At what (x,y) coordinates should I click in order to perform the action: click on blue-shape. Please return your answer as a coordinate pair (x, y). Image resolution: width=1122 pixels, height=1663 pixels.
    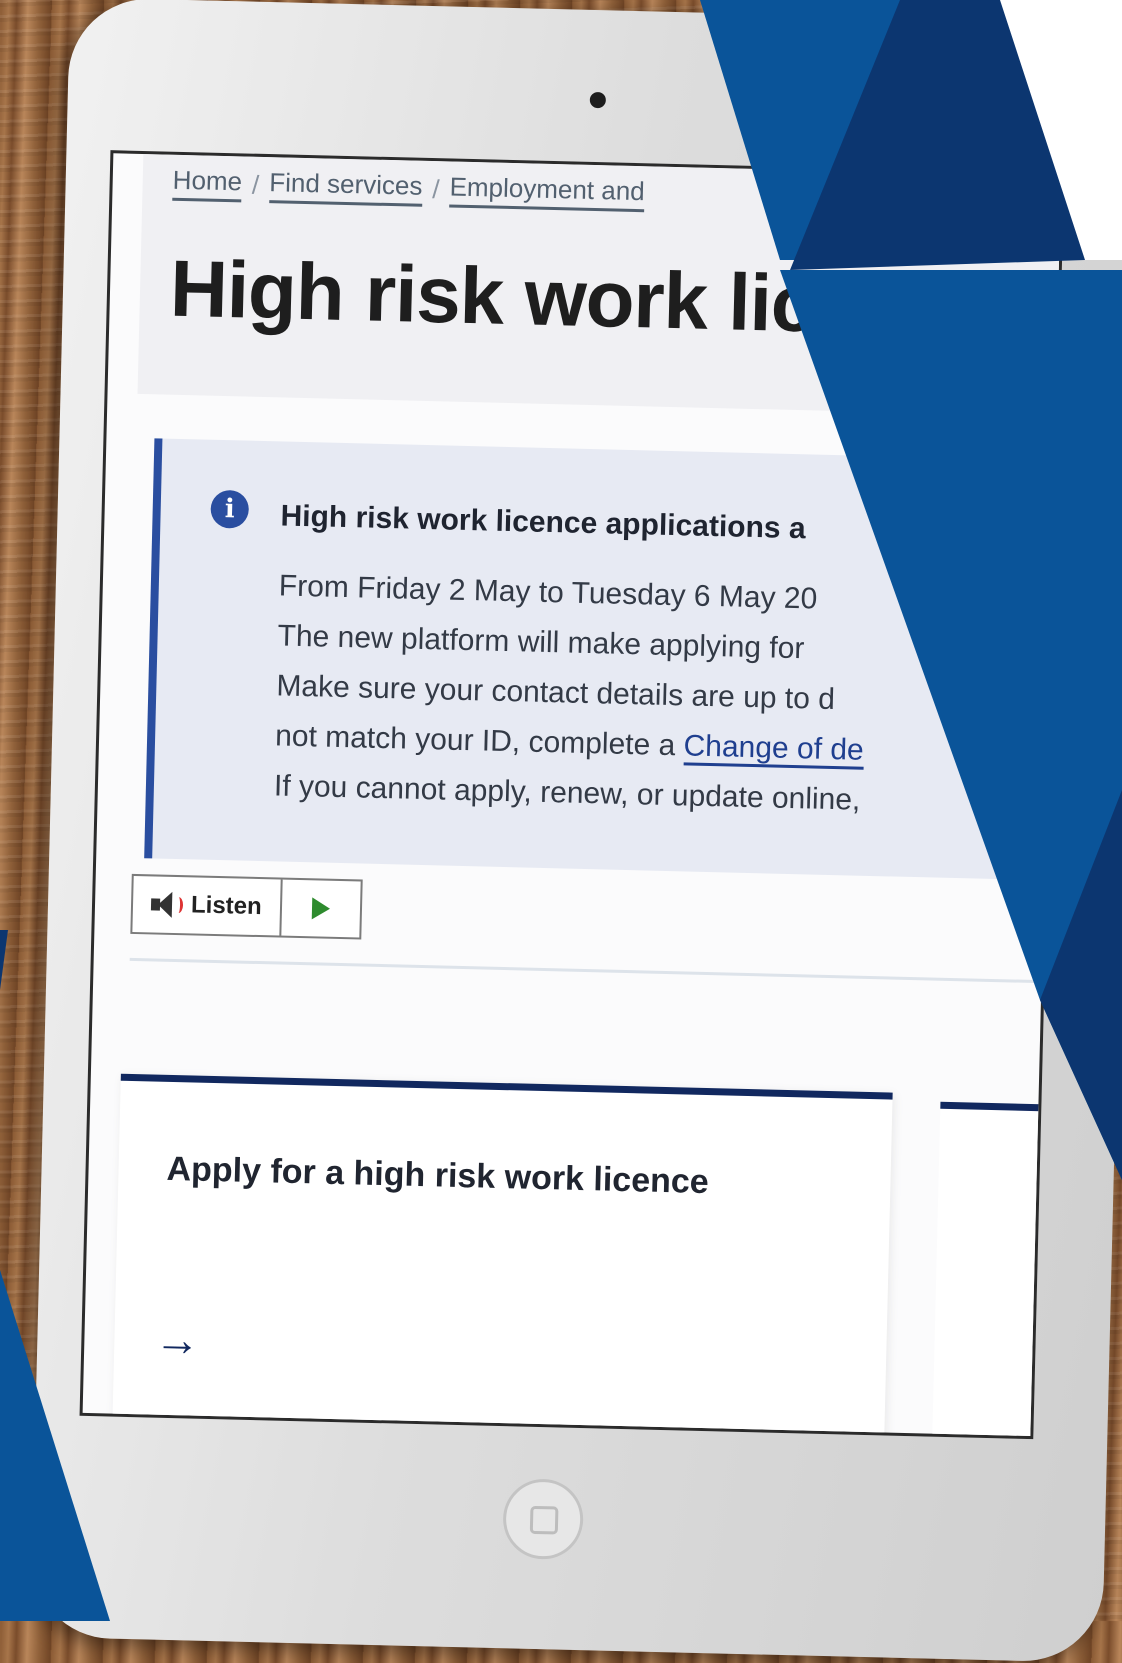
    Looking at the image, I should click on (55, 1445).